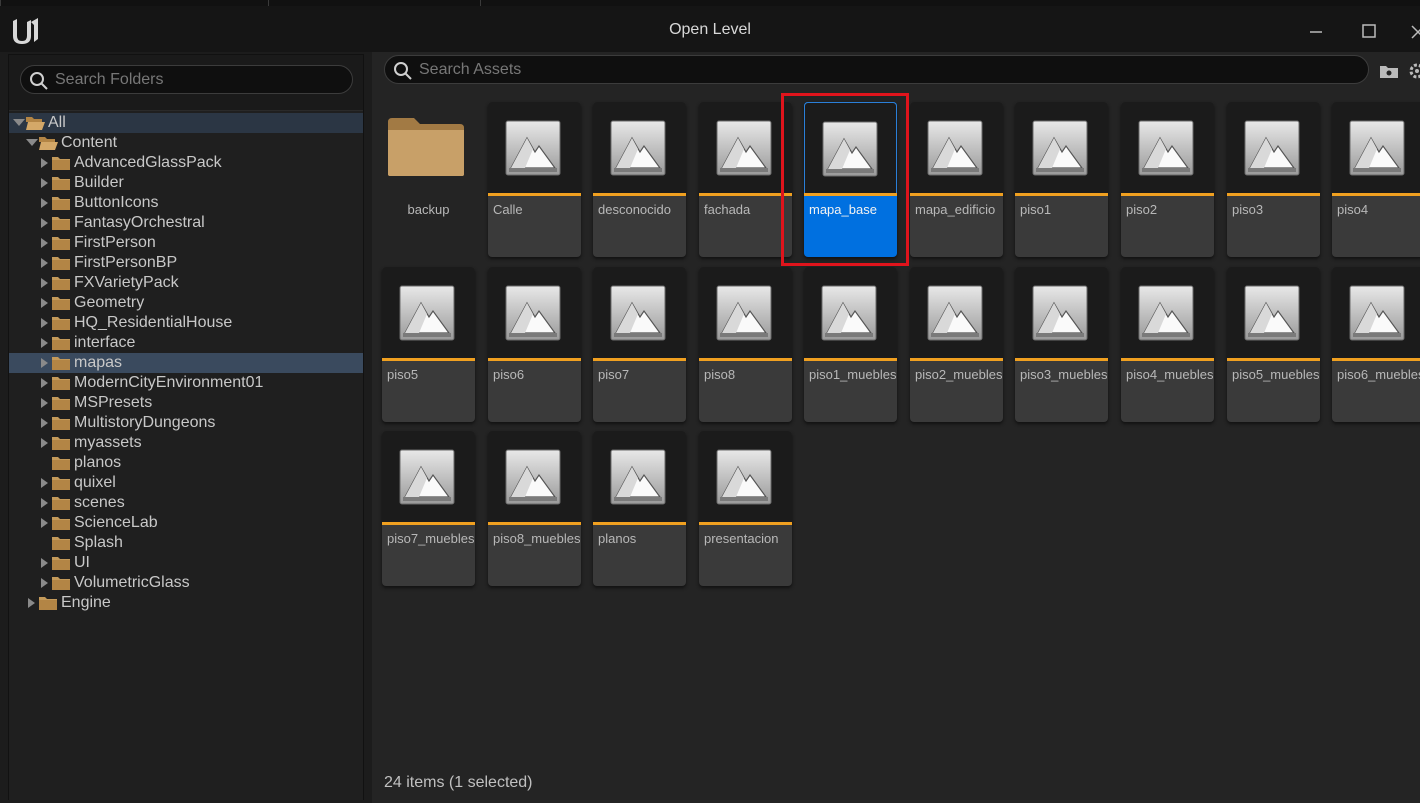 The width and height of the screenshot is (1420, 803). I want to click on asset-level-tile: mapa_edificio, so click(956, 179).